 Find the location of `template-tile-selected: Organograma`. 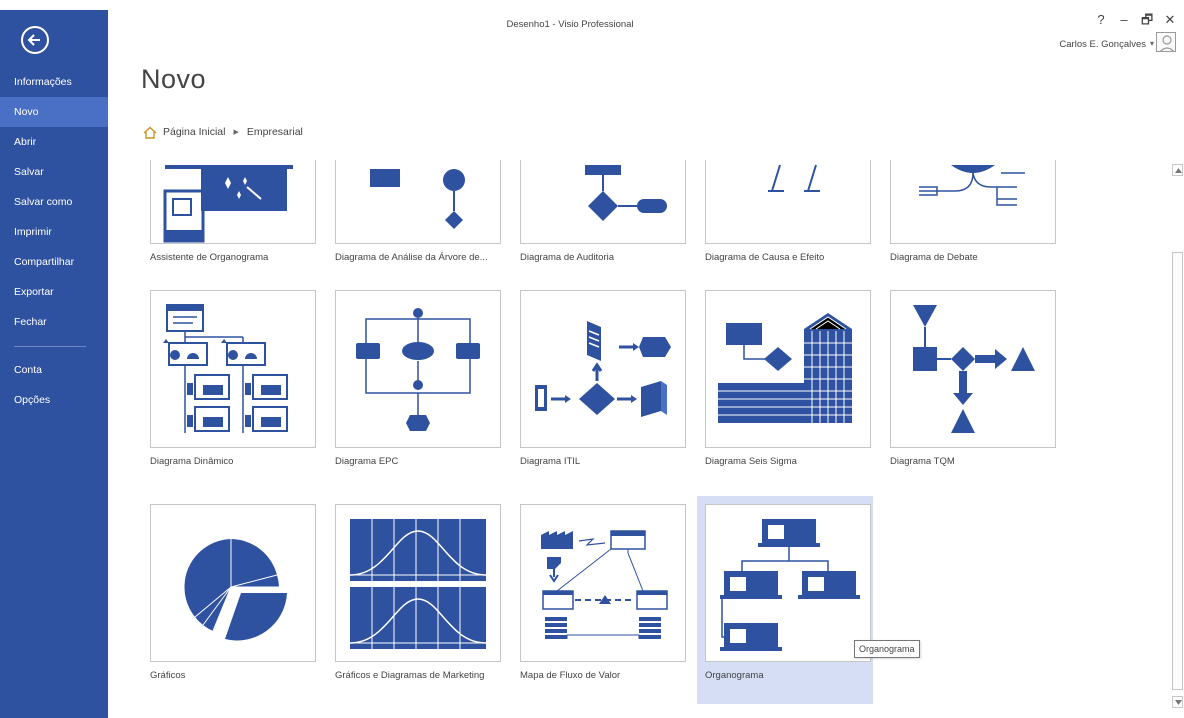

template-tile-selected: Organograma is located at coordinates (785, 600).